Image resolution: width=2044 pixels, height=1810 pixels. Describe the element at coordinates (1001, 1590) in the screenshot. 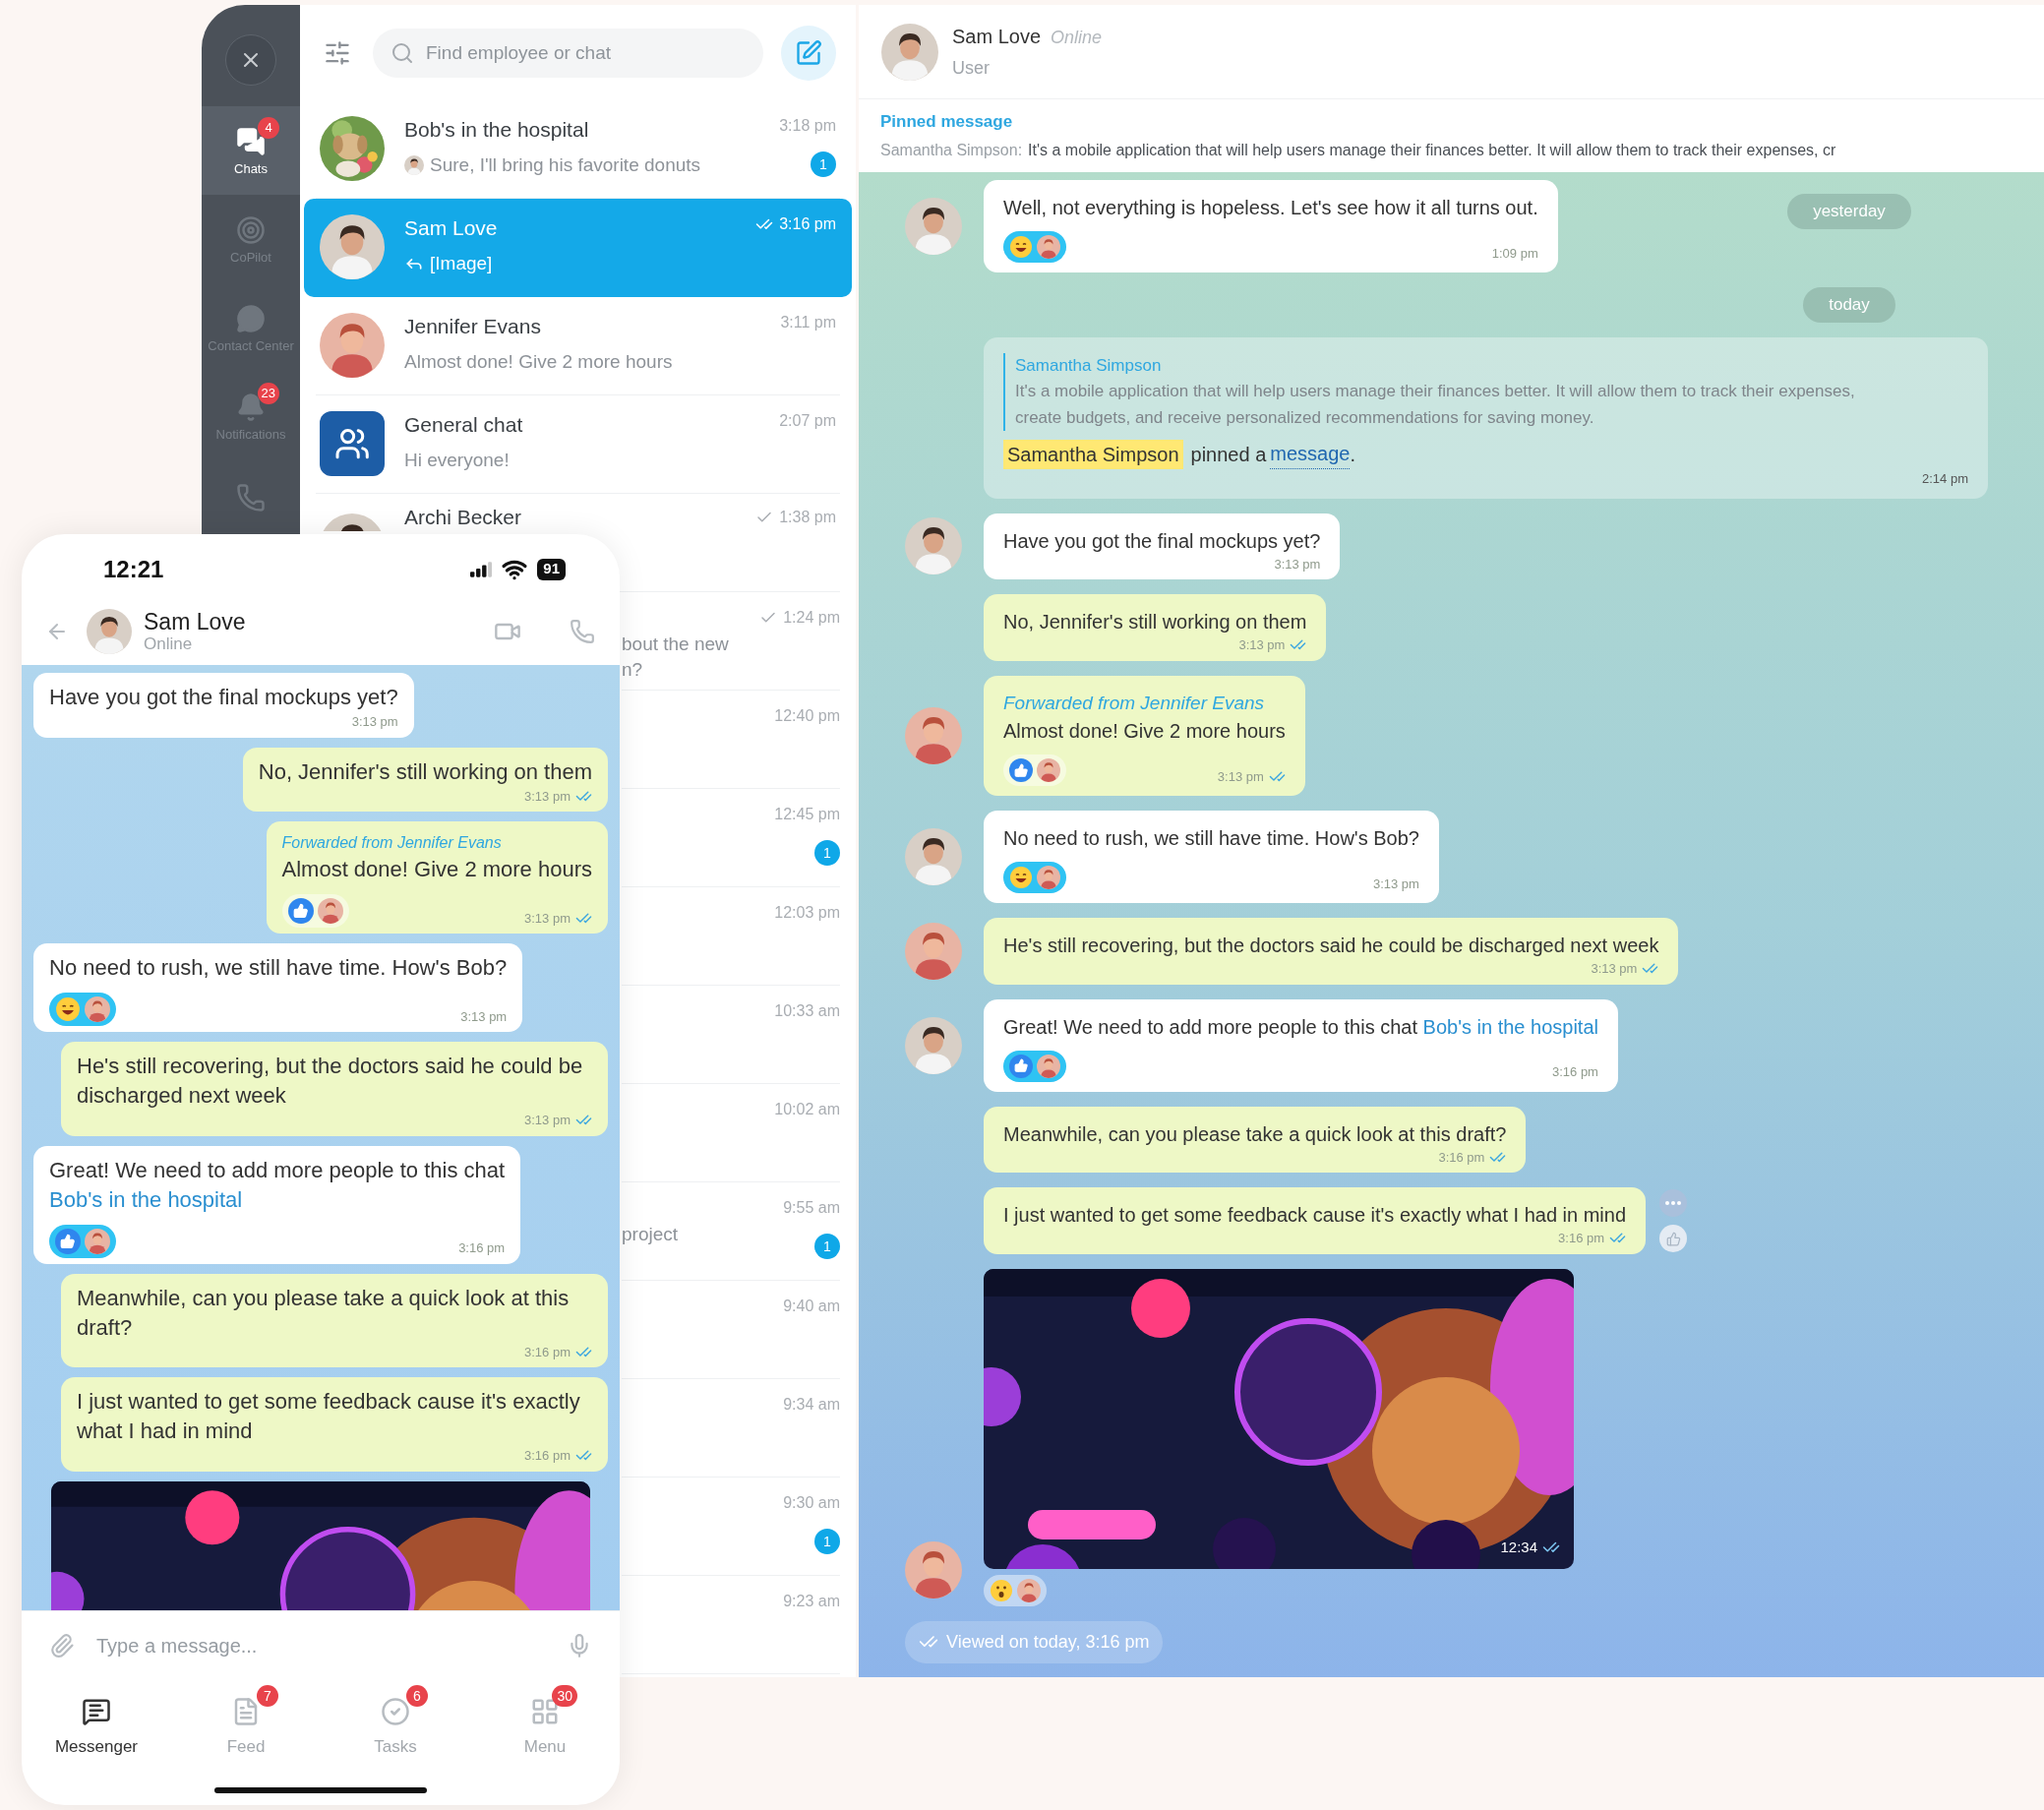

I see `surprised-emoji-icon` at that location.